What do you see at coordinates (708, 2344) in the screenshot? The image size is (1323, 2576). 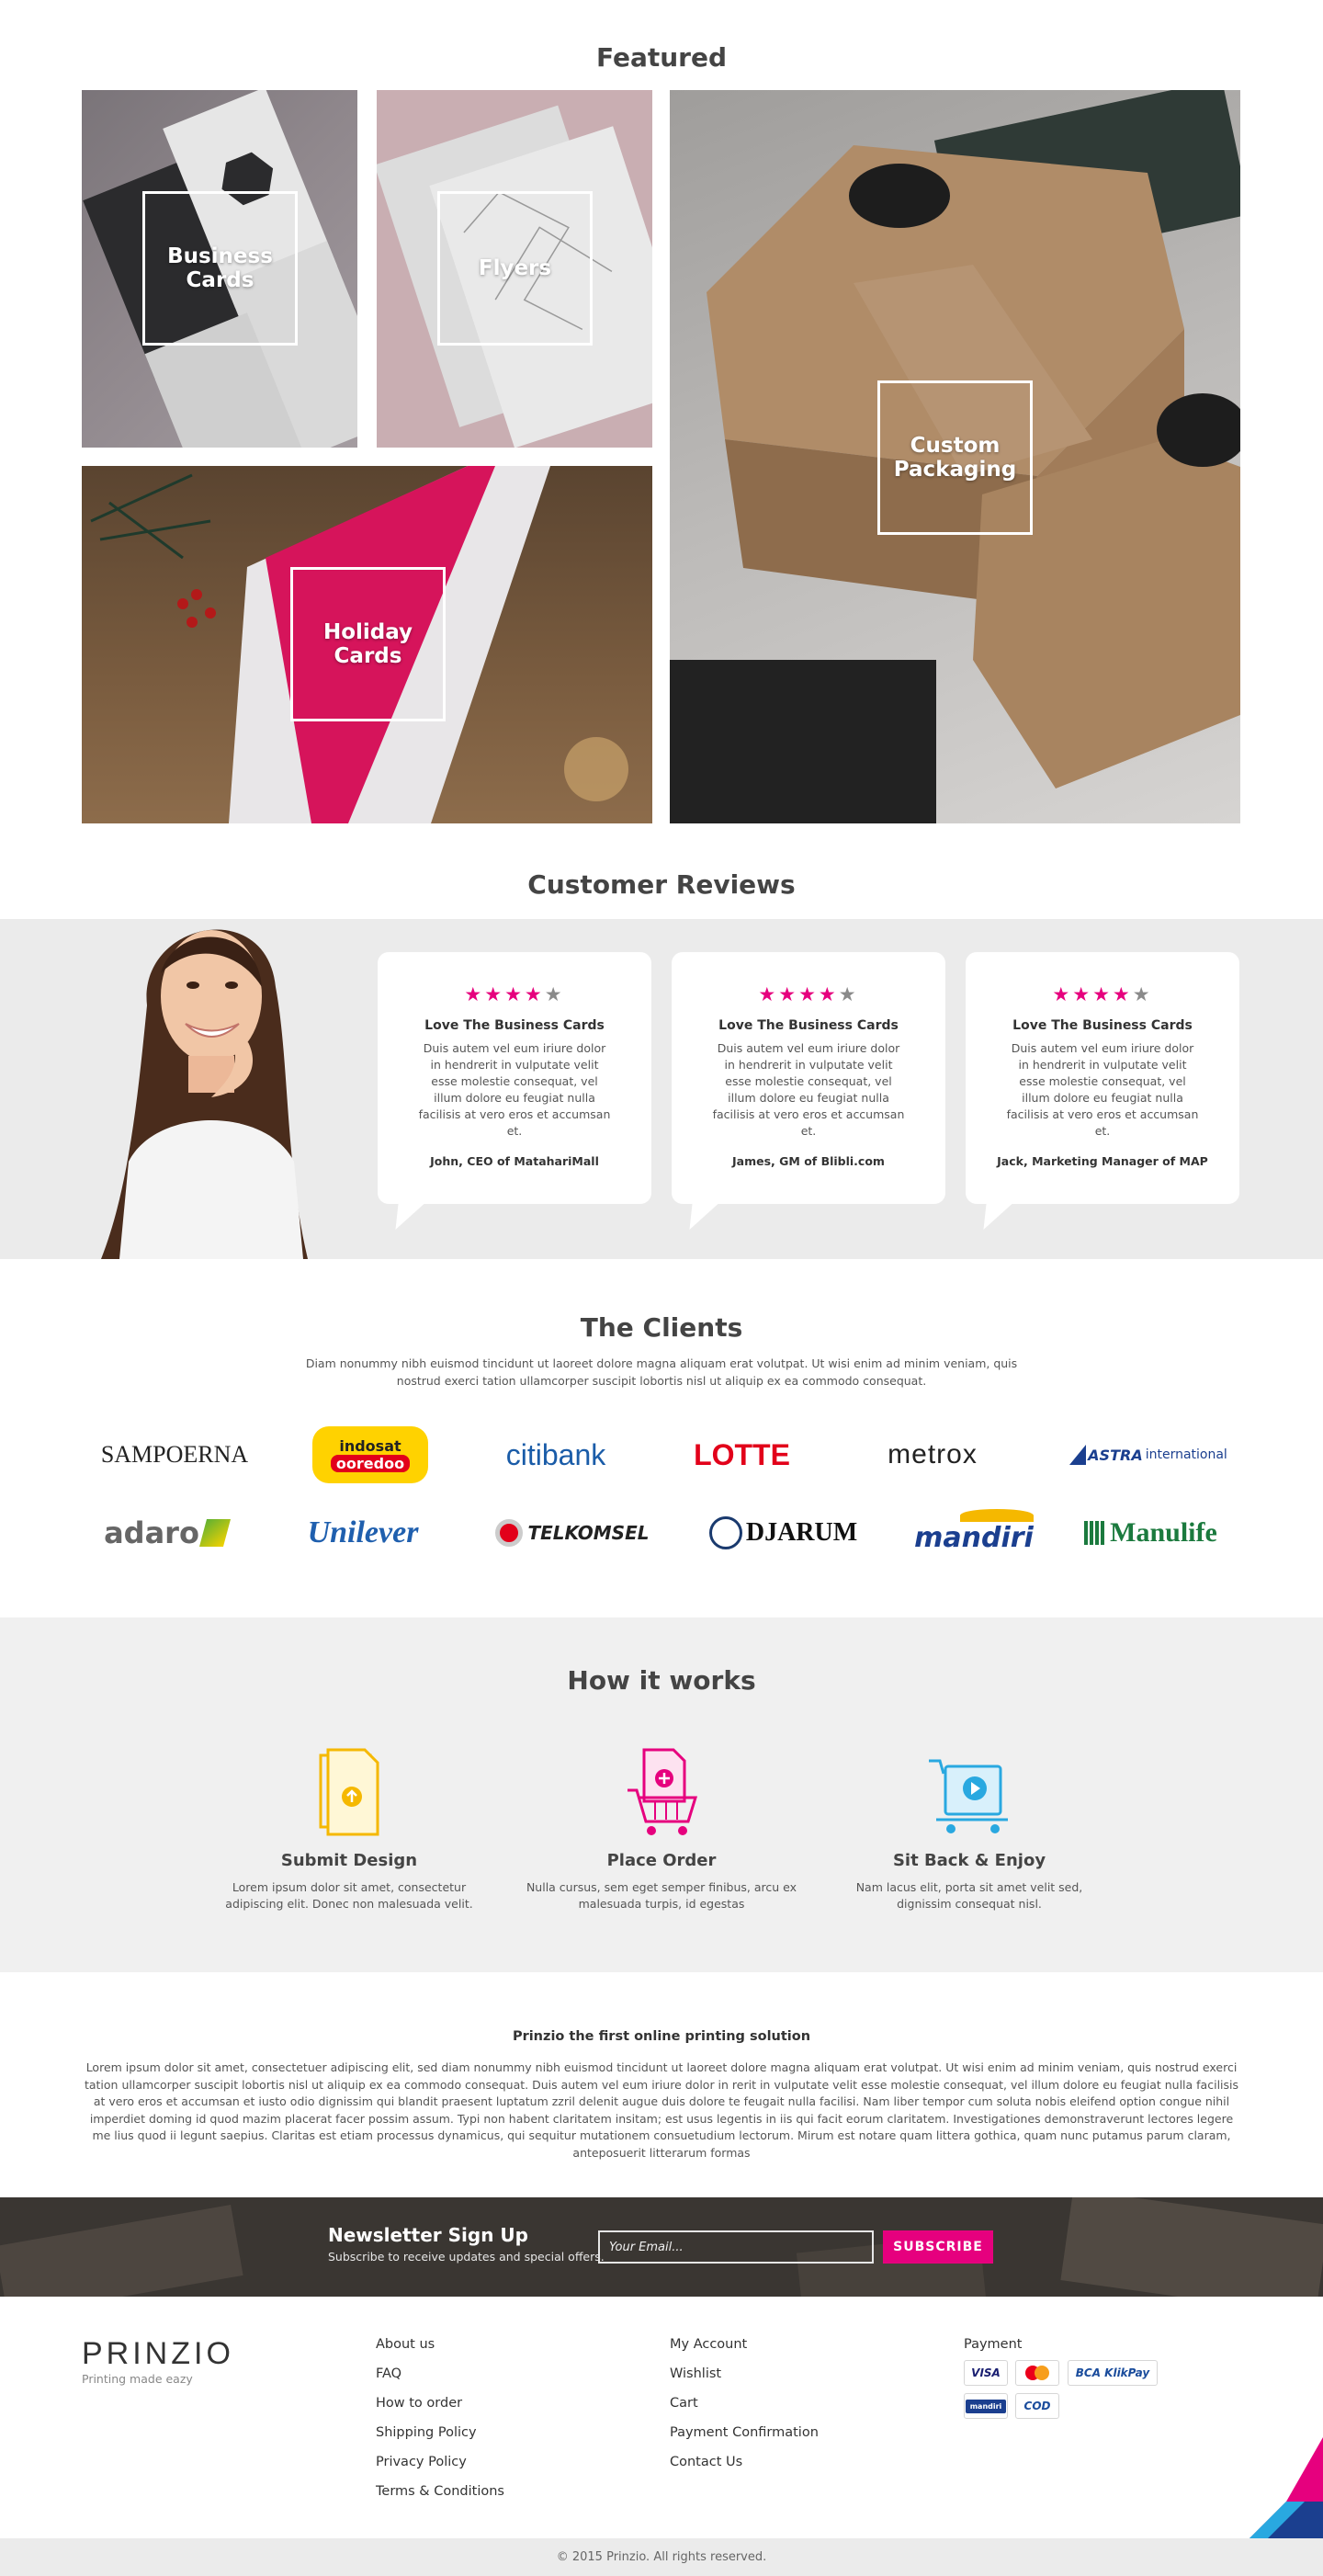 I see `footer-link-account: My Account` at bounding box center [708, 2344].